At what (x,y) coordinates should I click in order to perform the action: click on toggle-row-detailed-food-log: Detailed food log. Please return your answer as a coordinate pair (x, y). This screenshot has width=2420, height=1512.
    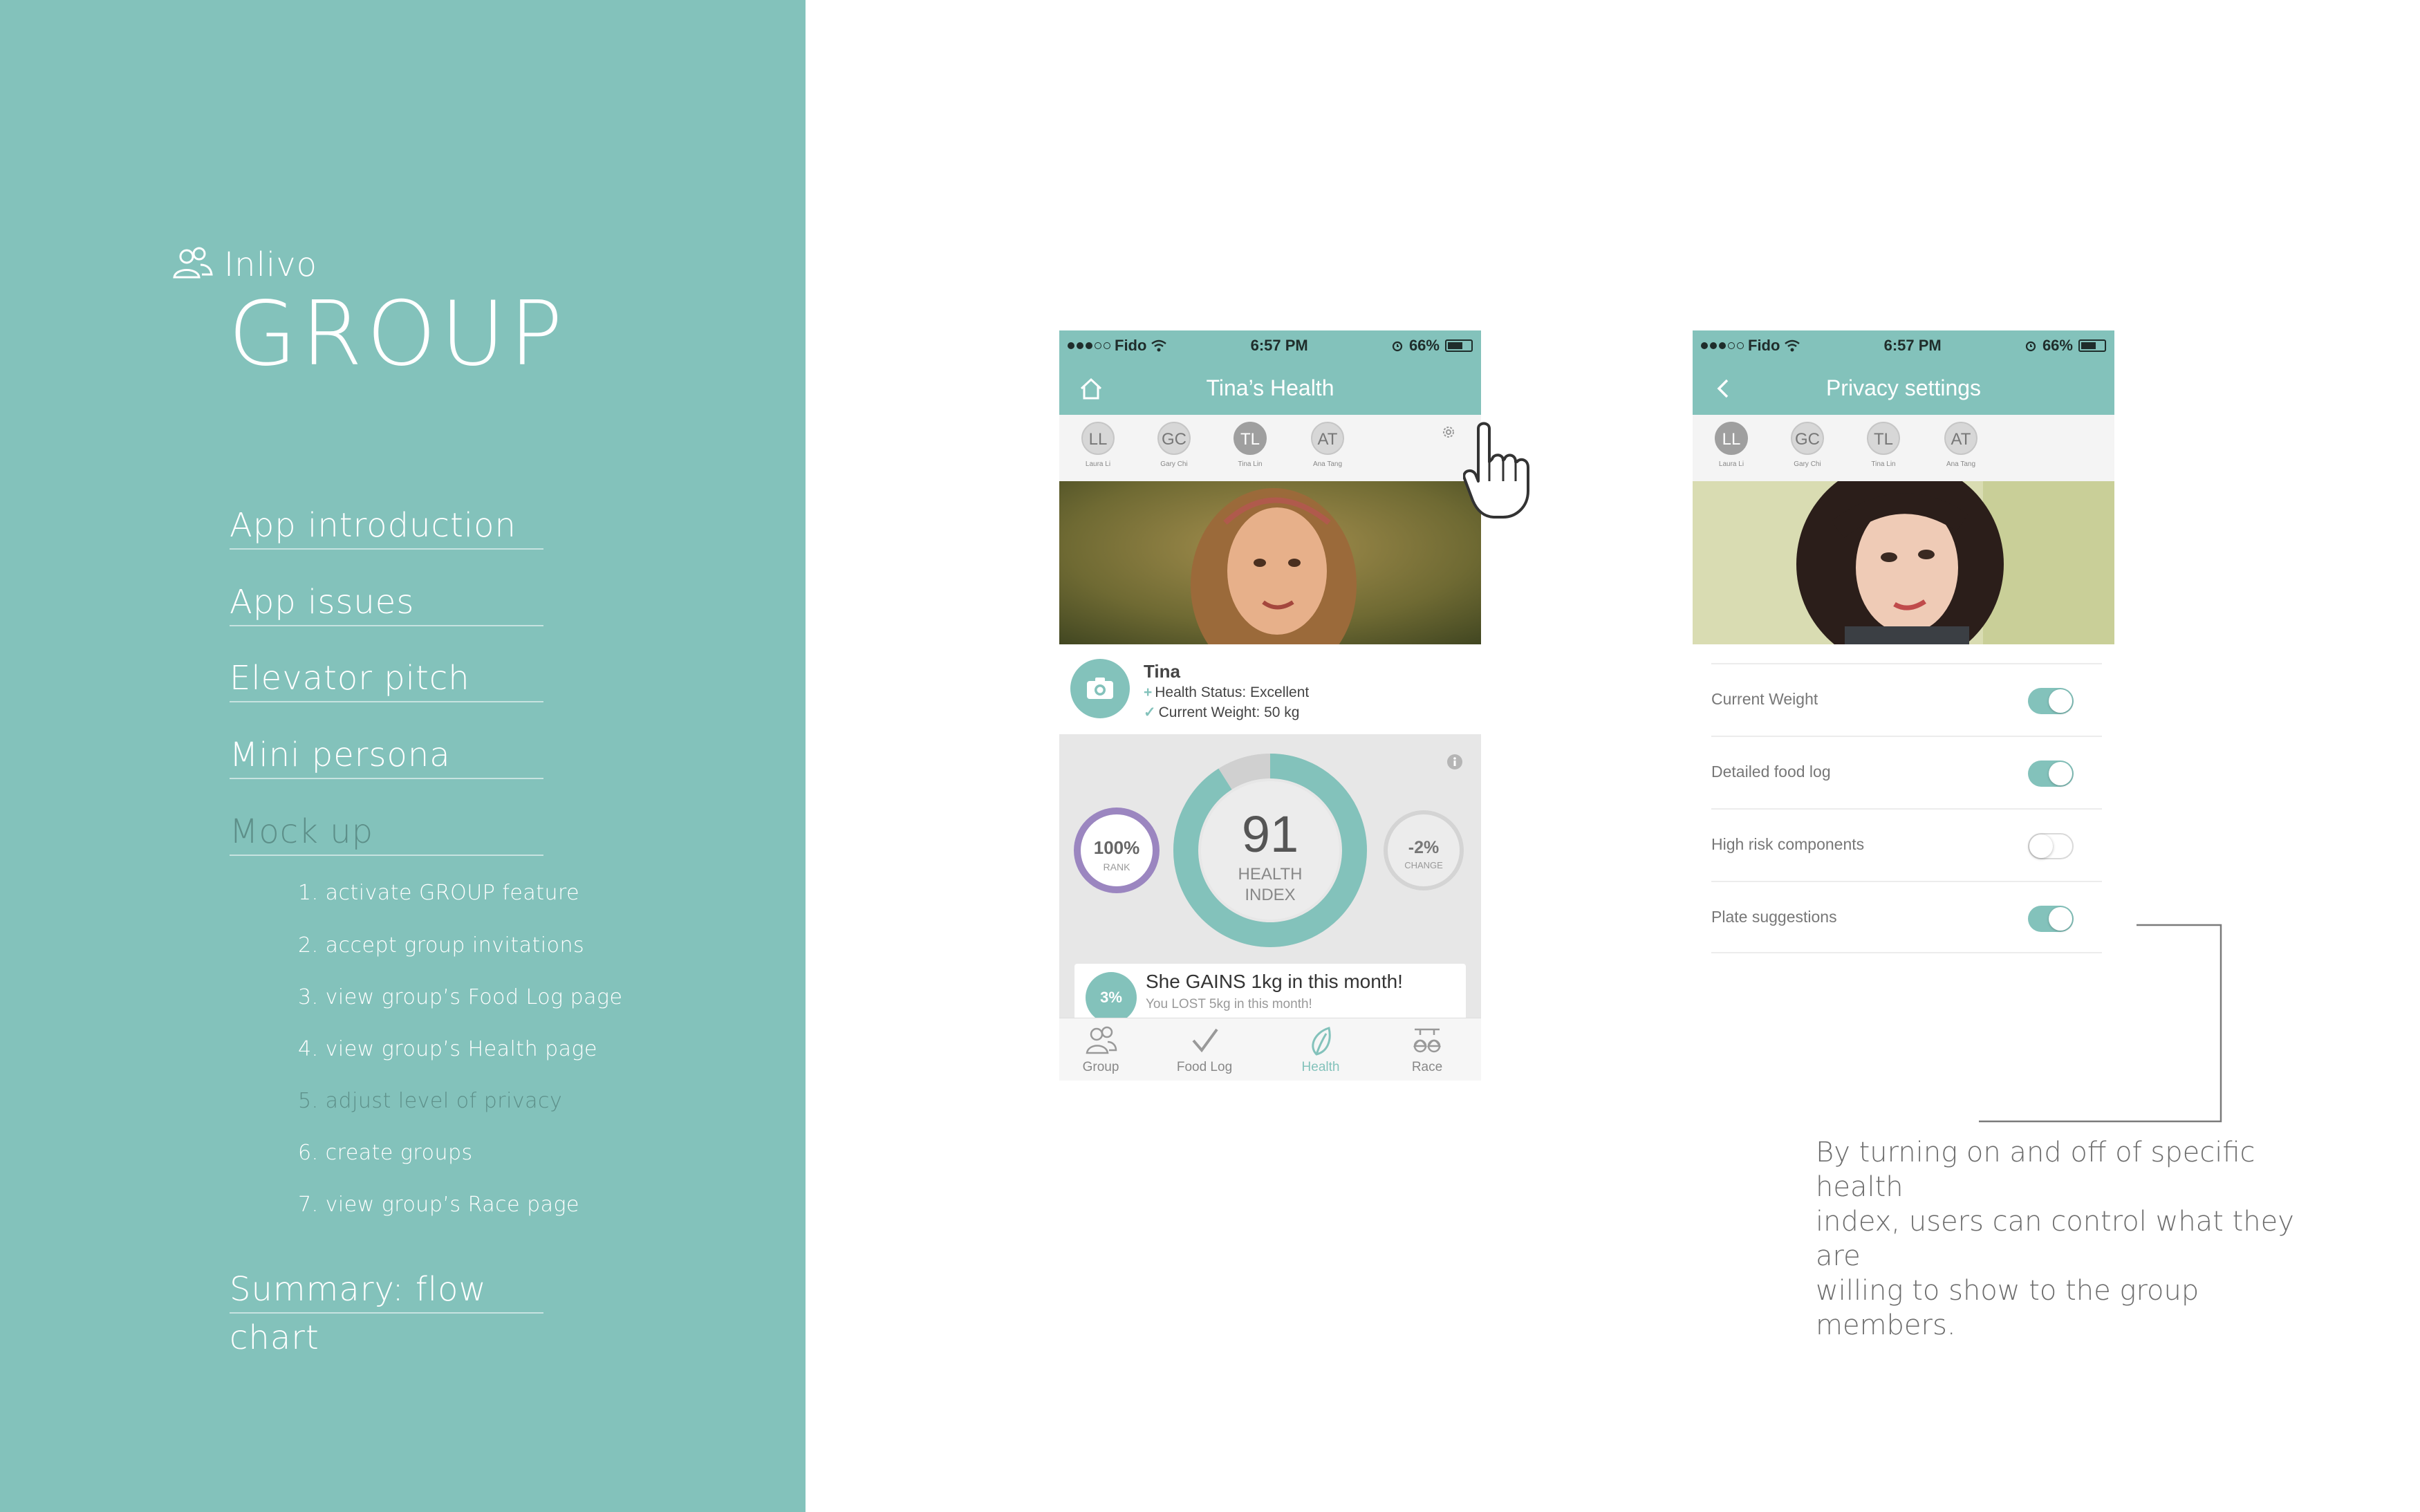
    Looking at the image, I should click on (1906, 772).